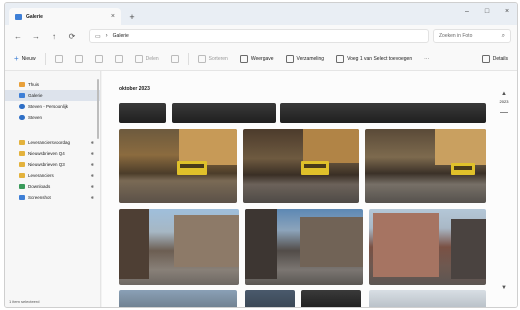 Image resolution: width=520 pixels, height=310 pixels. Describe the element at coordinates (106, 36) in the screenshot. I see `chevron-right-icon: ›` at that location.